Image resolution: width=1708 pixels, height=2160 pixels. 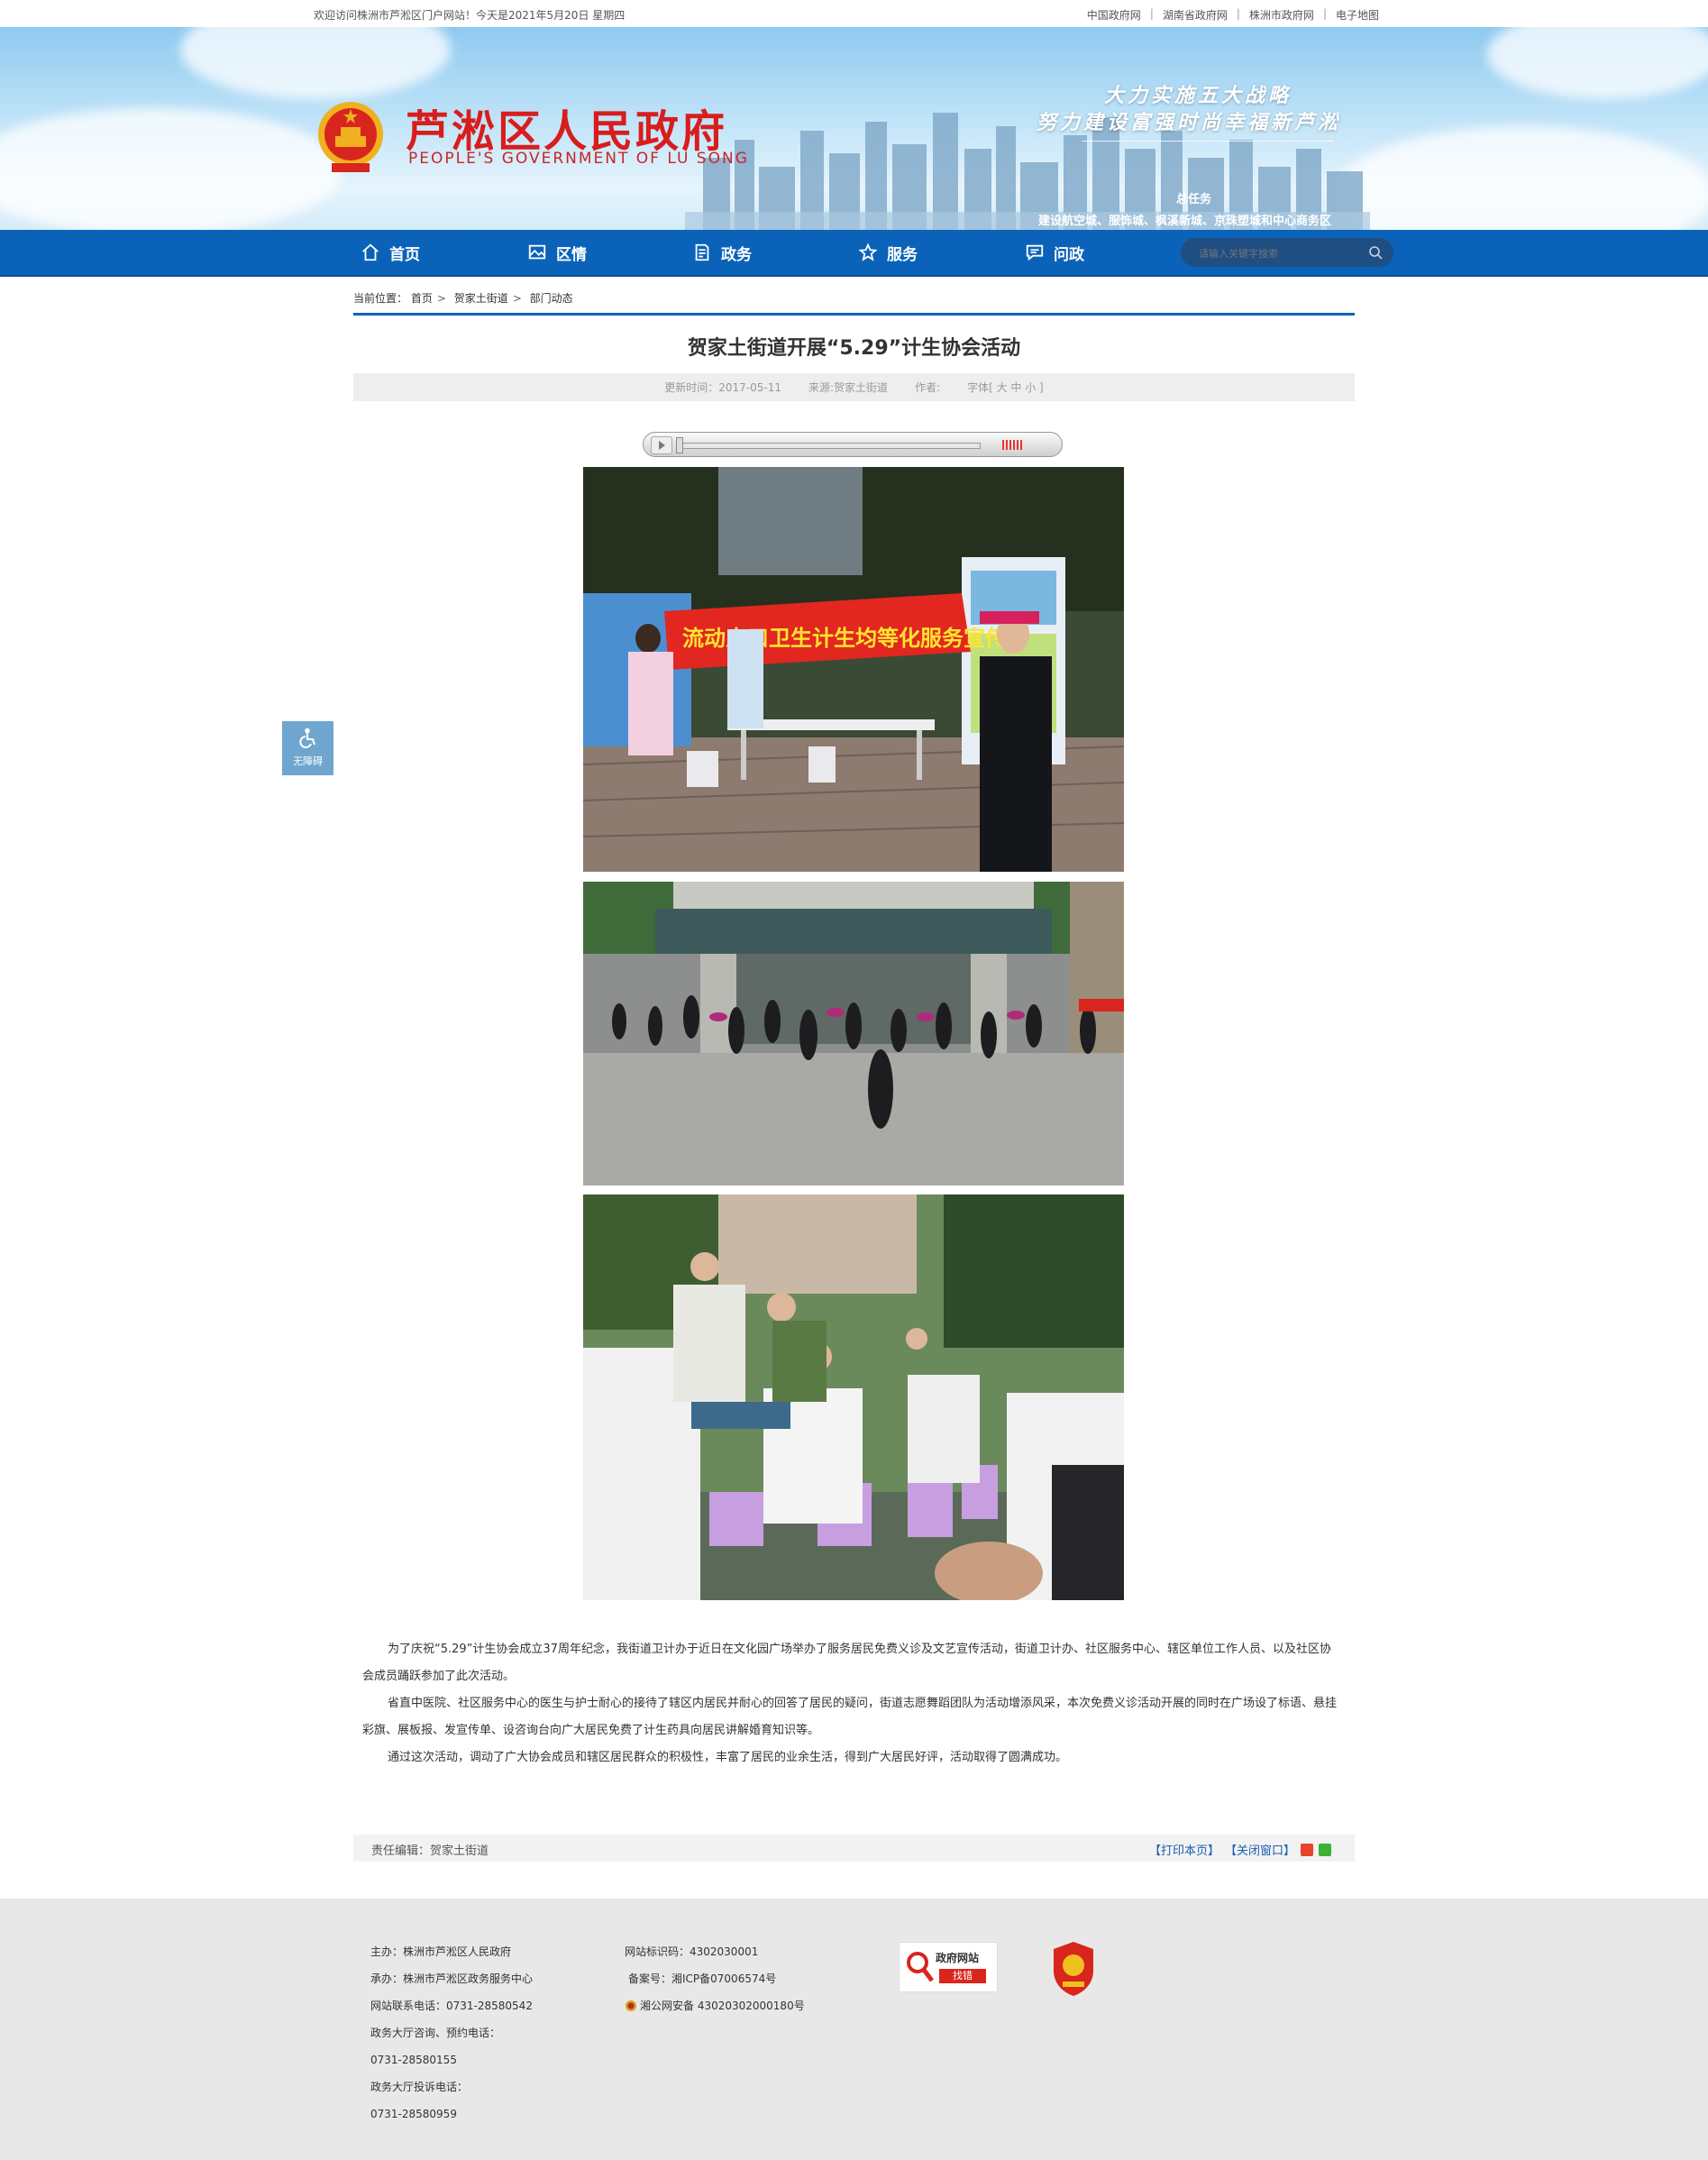 I want to click on breadcrumb-home: 首页, so click(x=422, y=298).